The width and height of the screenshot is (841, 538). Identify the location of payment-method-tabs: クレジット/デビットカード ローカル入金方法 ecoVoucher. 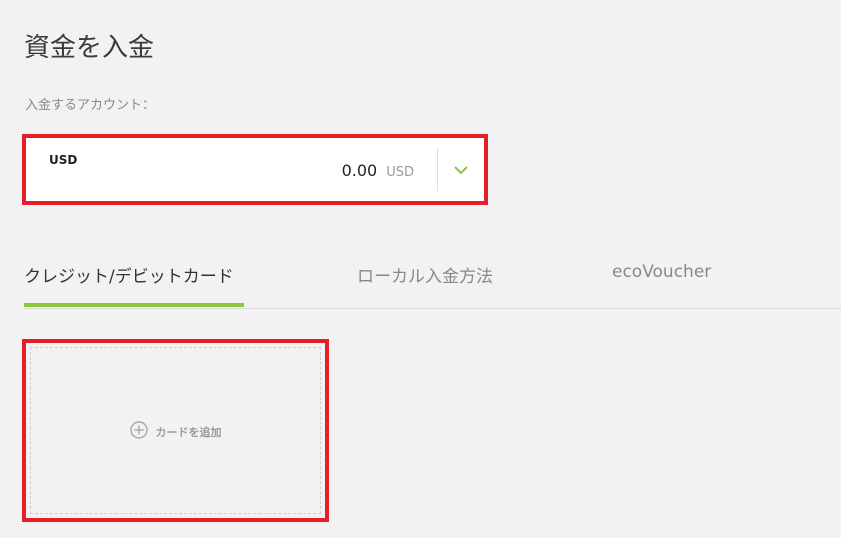
(432, 282).